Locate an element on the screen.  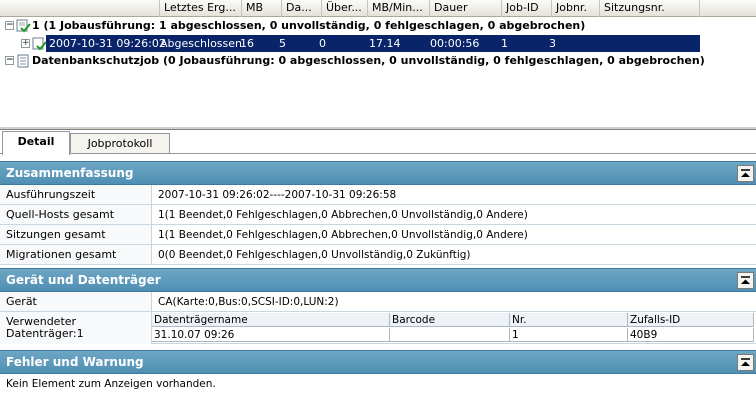
run-mb-min: 17.14 is located at coordinates (385, 43).